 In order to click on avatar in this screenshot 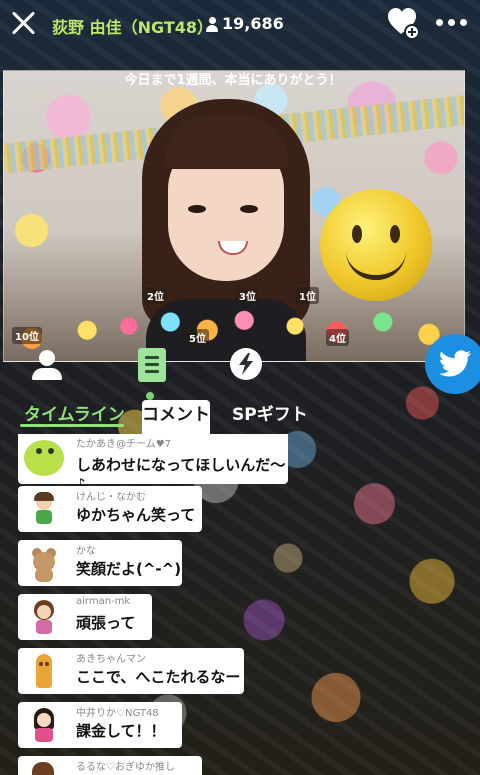, I will do `click(43, 768)`.